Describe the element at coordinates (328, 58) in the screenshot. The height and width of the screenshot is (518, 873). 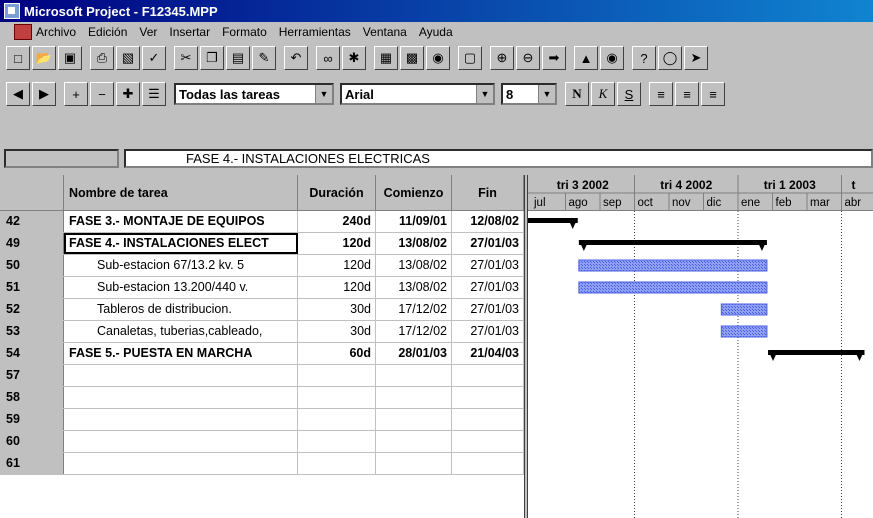
I see `link-tasks-icon: ∞` at that location.